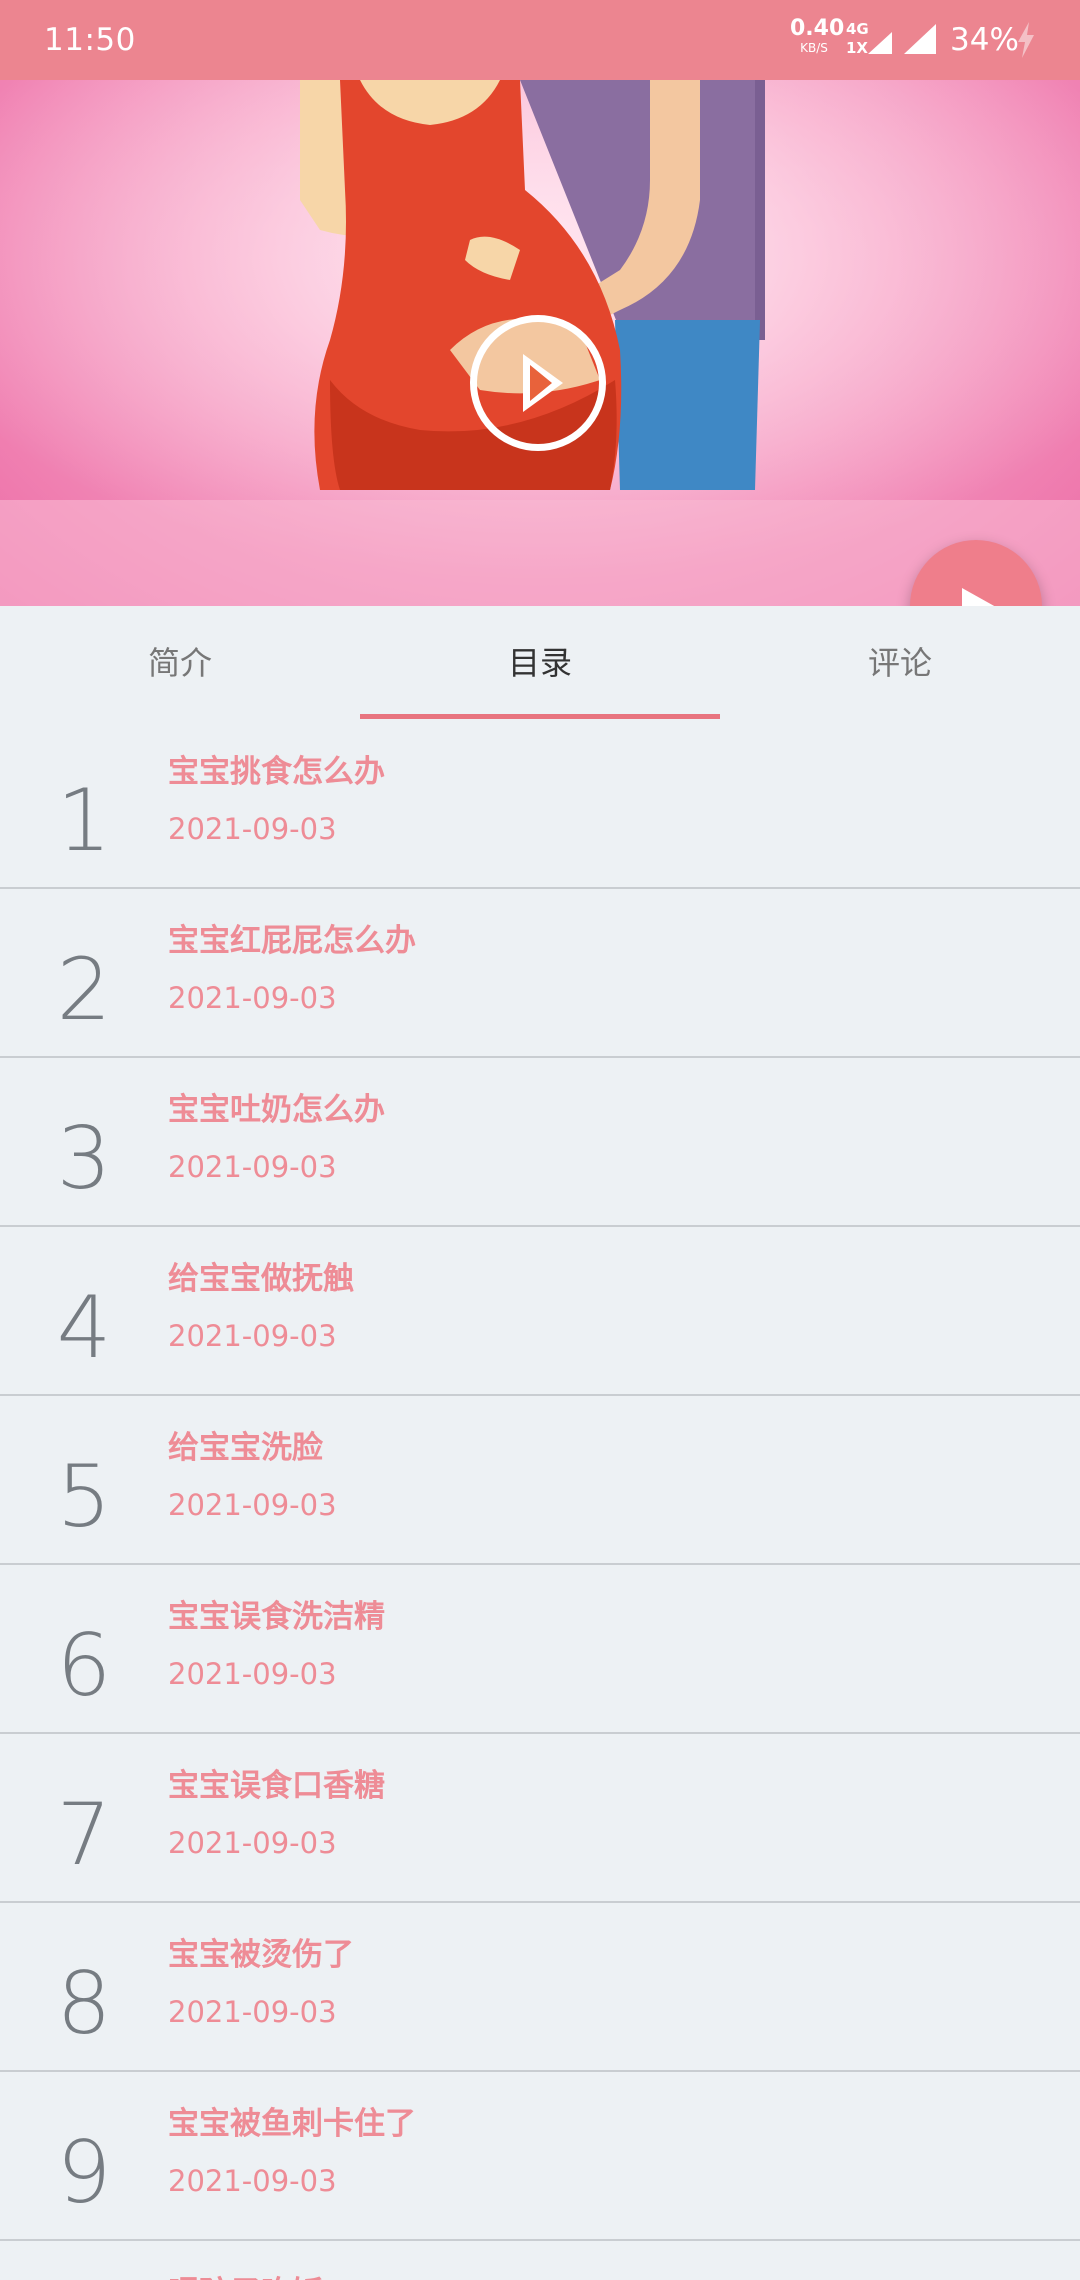  What do you see at coordinates (84, 1497) in the screenshot?
I see `item-number: 5` at bounding box center [84, 1497].